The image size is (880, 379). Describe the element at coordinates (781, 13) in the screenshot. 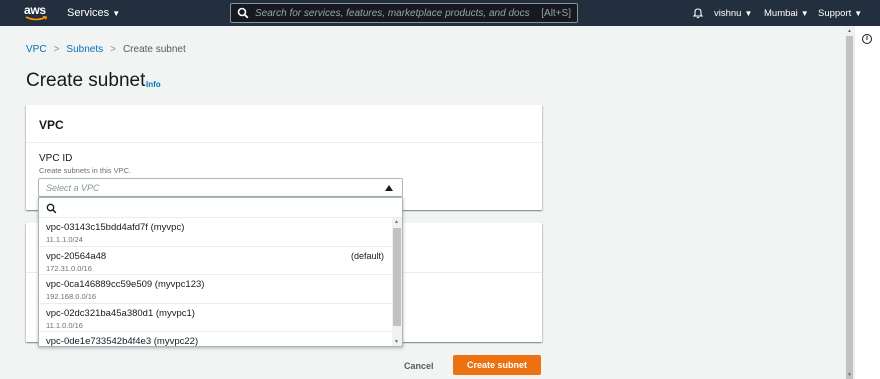

I see `region-name: Mumbai` at that location.